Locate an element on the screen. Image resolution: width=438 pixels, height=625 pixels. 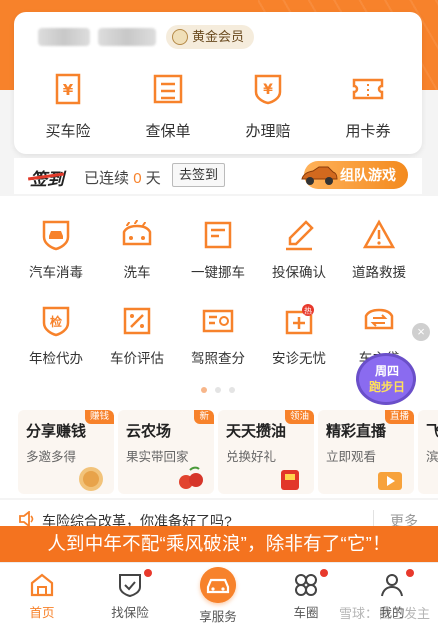
week-badge-line2: 跑步日 is located at coordinates (387, 386).